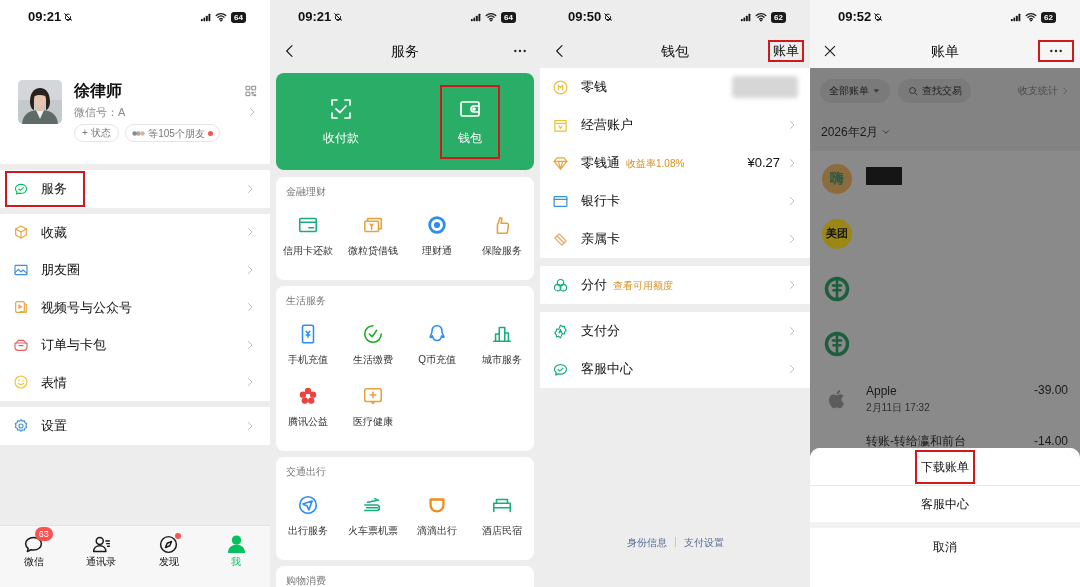 The height and width of the screenshot is (587, 1080). I want to click on circles-icon, so click(560, 285).